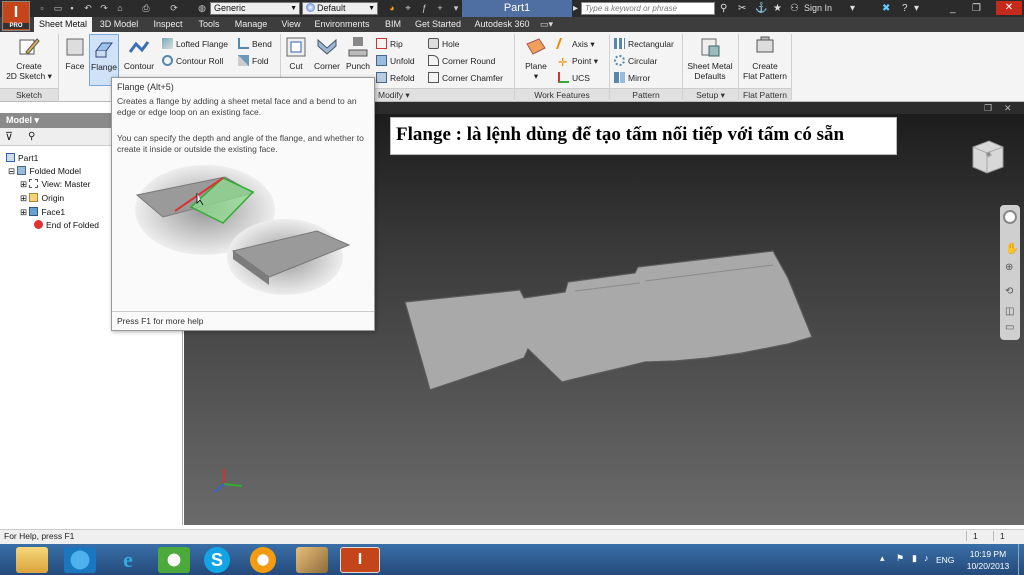 The height and width of the screenshot is (575, 1024). I want to click on skype-icon: S, so click(217, 560).